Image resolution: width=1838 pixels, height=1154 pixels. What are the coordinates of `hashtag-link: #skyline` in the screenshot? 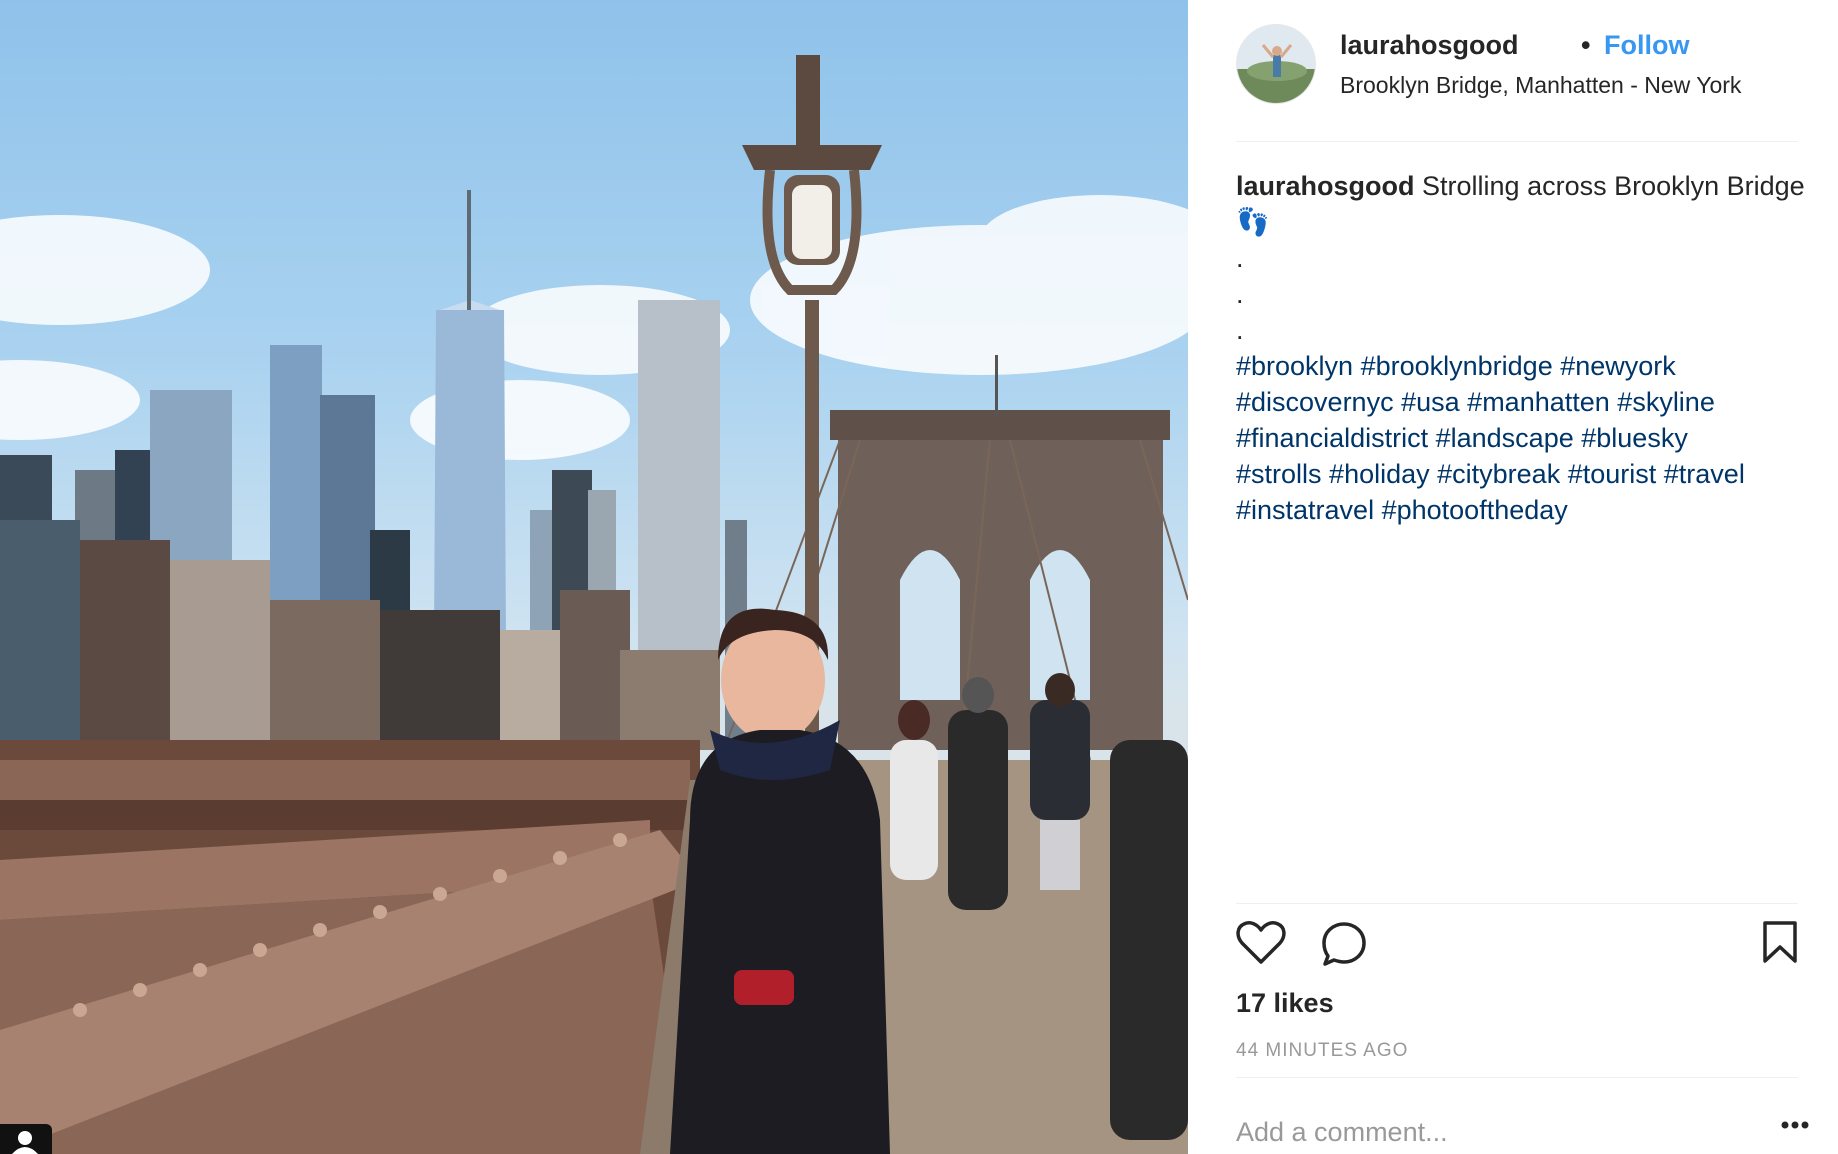 It's located at (1666, 402).